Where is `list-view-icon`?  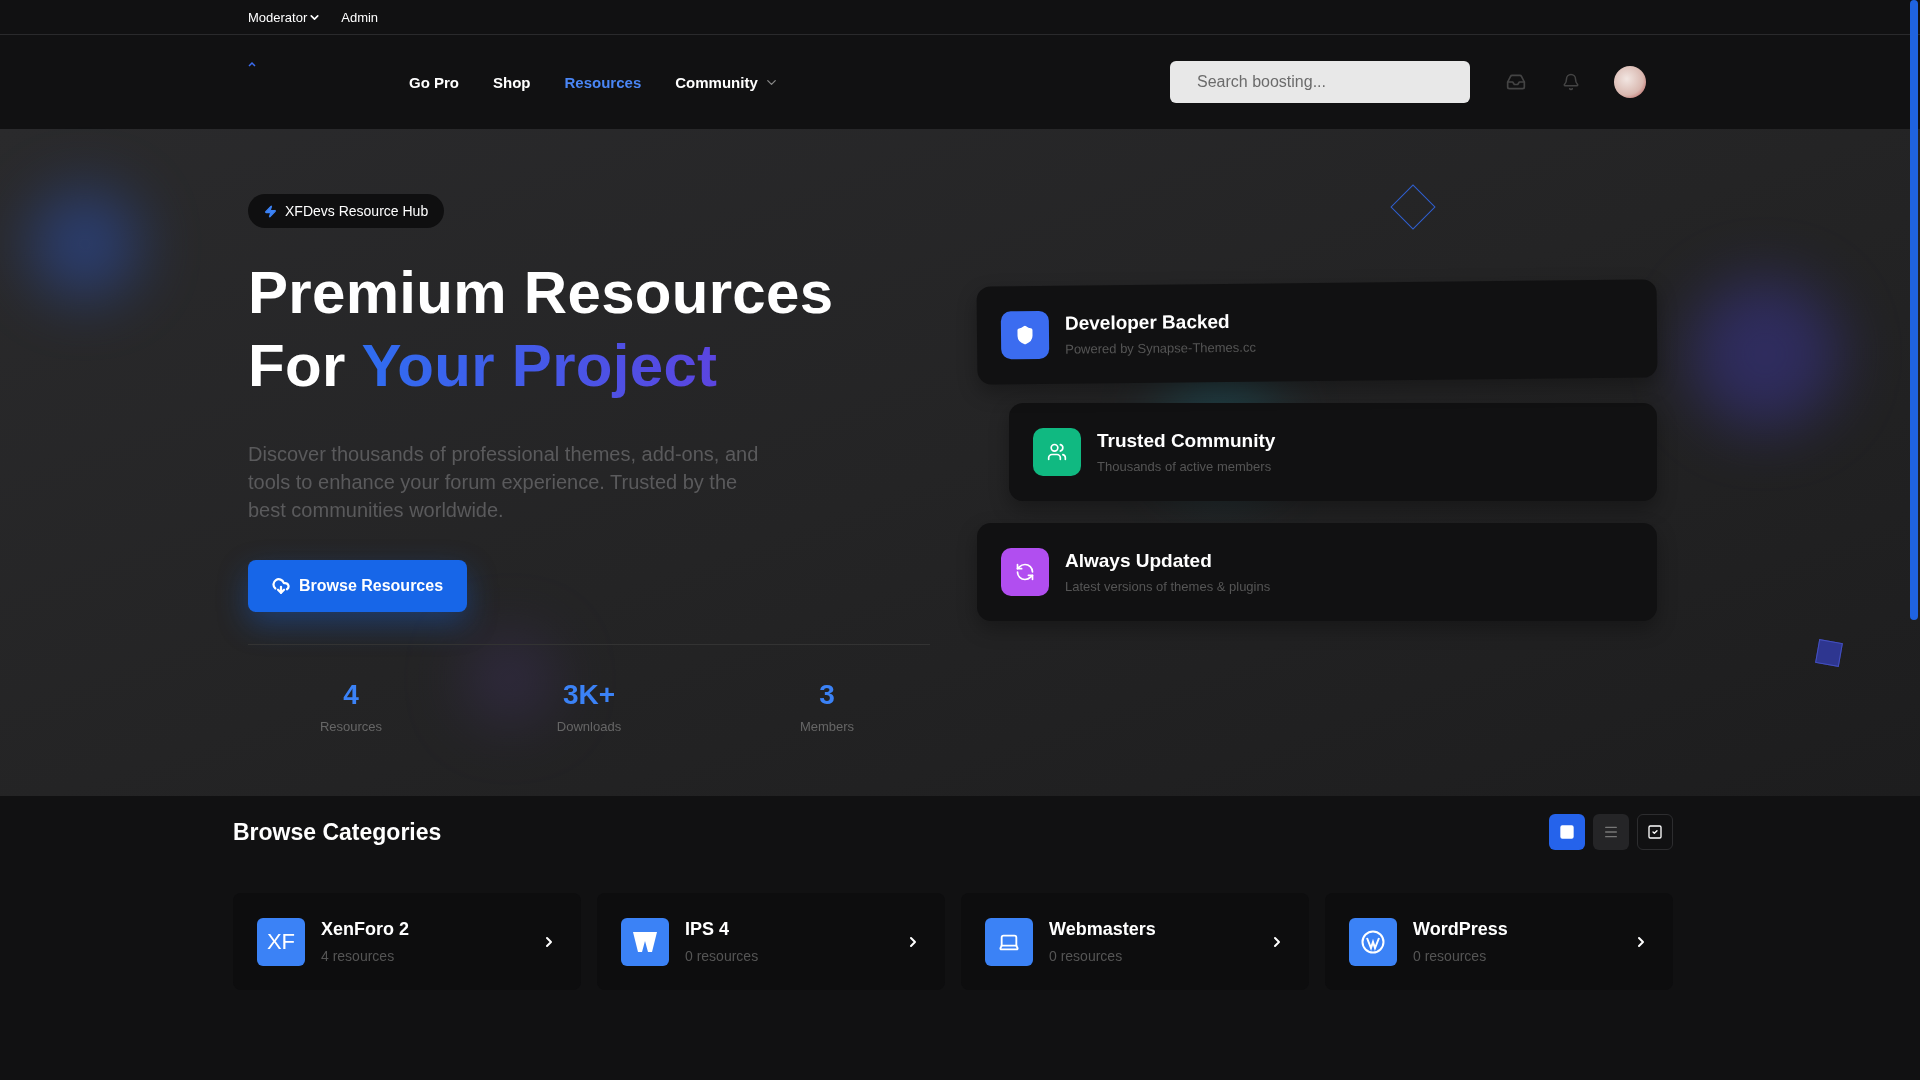 list-view-icon is located at coordinates (1611, 832).